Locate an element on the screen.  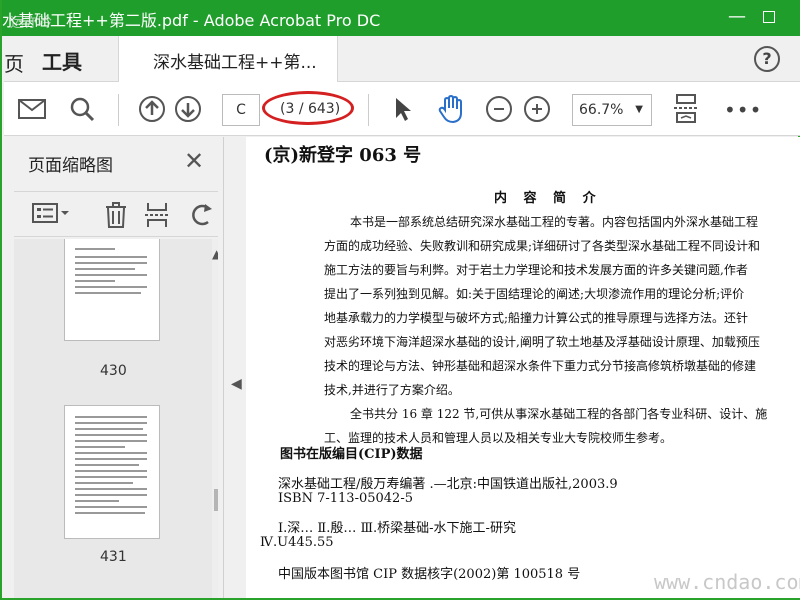
thumbnail-label: 431 is located at coordinates (113, 557).